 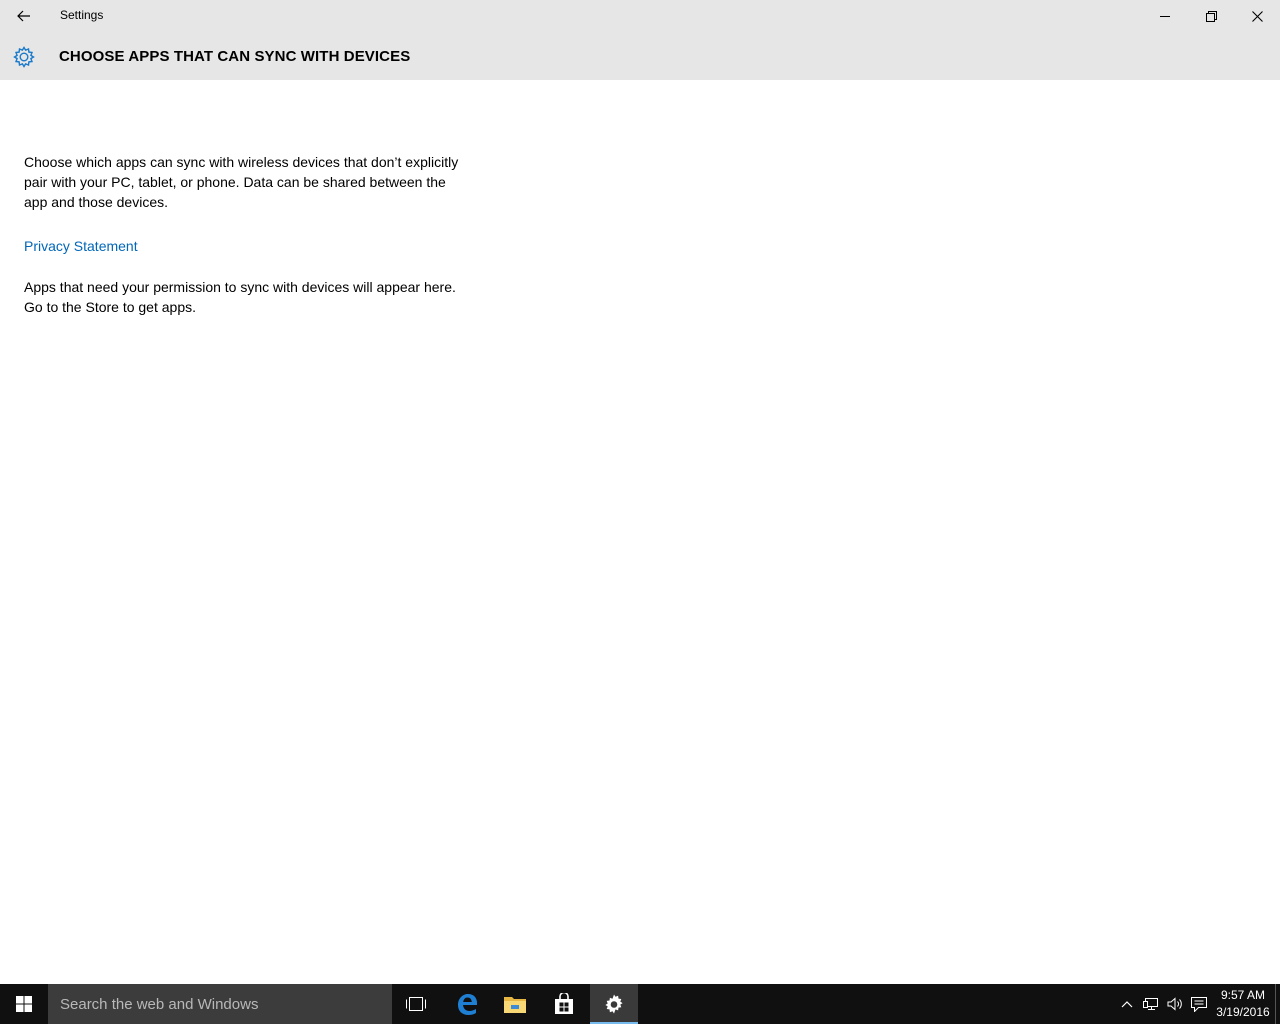 I want to click on edge-icon, so click(x=467, y=1004).